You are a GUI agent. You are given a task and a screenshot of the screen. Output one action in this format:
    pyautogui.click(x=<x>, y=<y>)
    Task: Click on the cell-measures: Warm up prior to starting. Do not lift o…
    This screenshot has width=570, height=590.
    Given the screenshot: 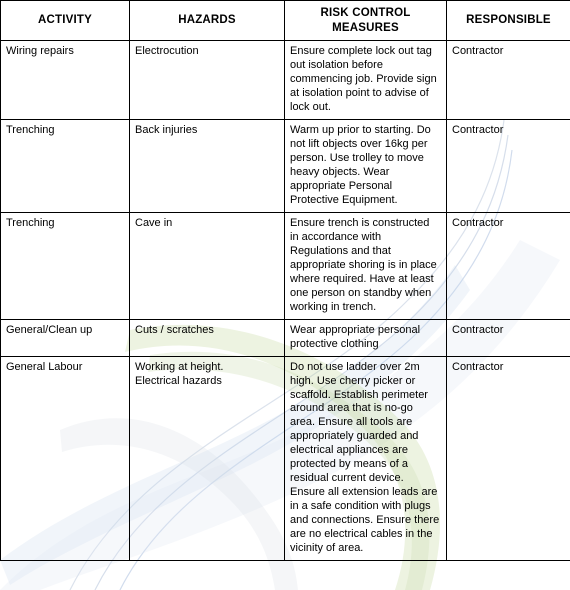 What is the action you would take?
    pyautogui.click(x=365, y=166)
    